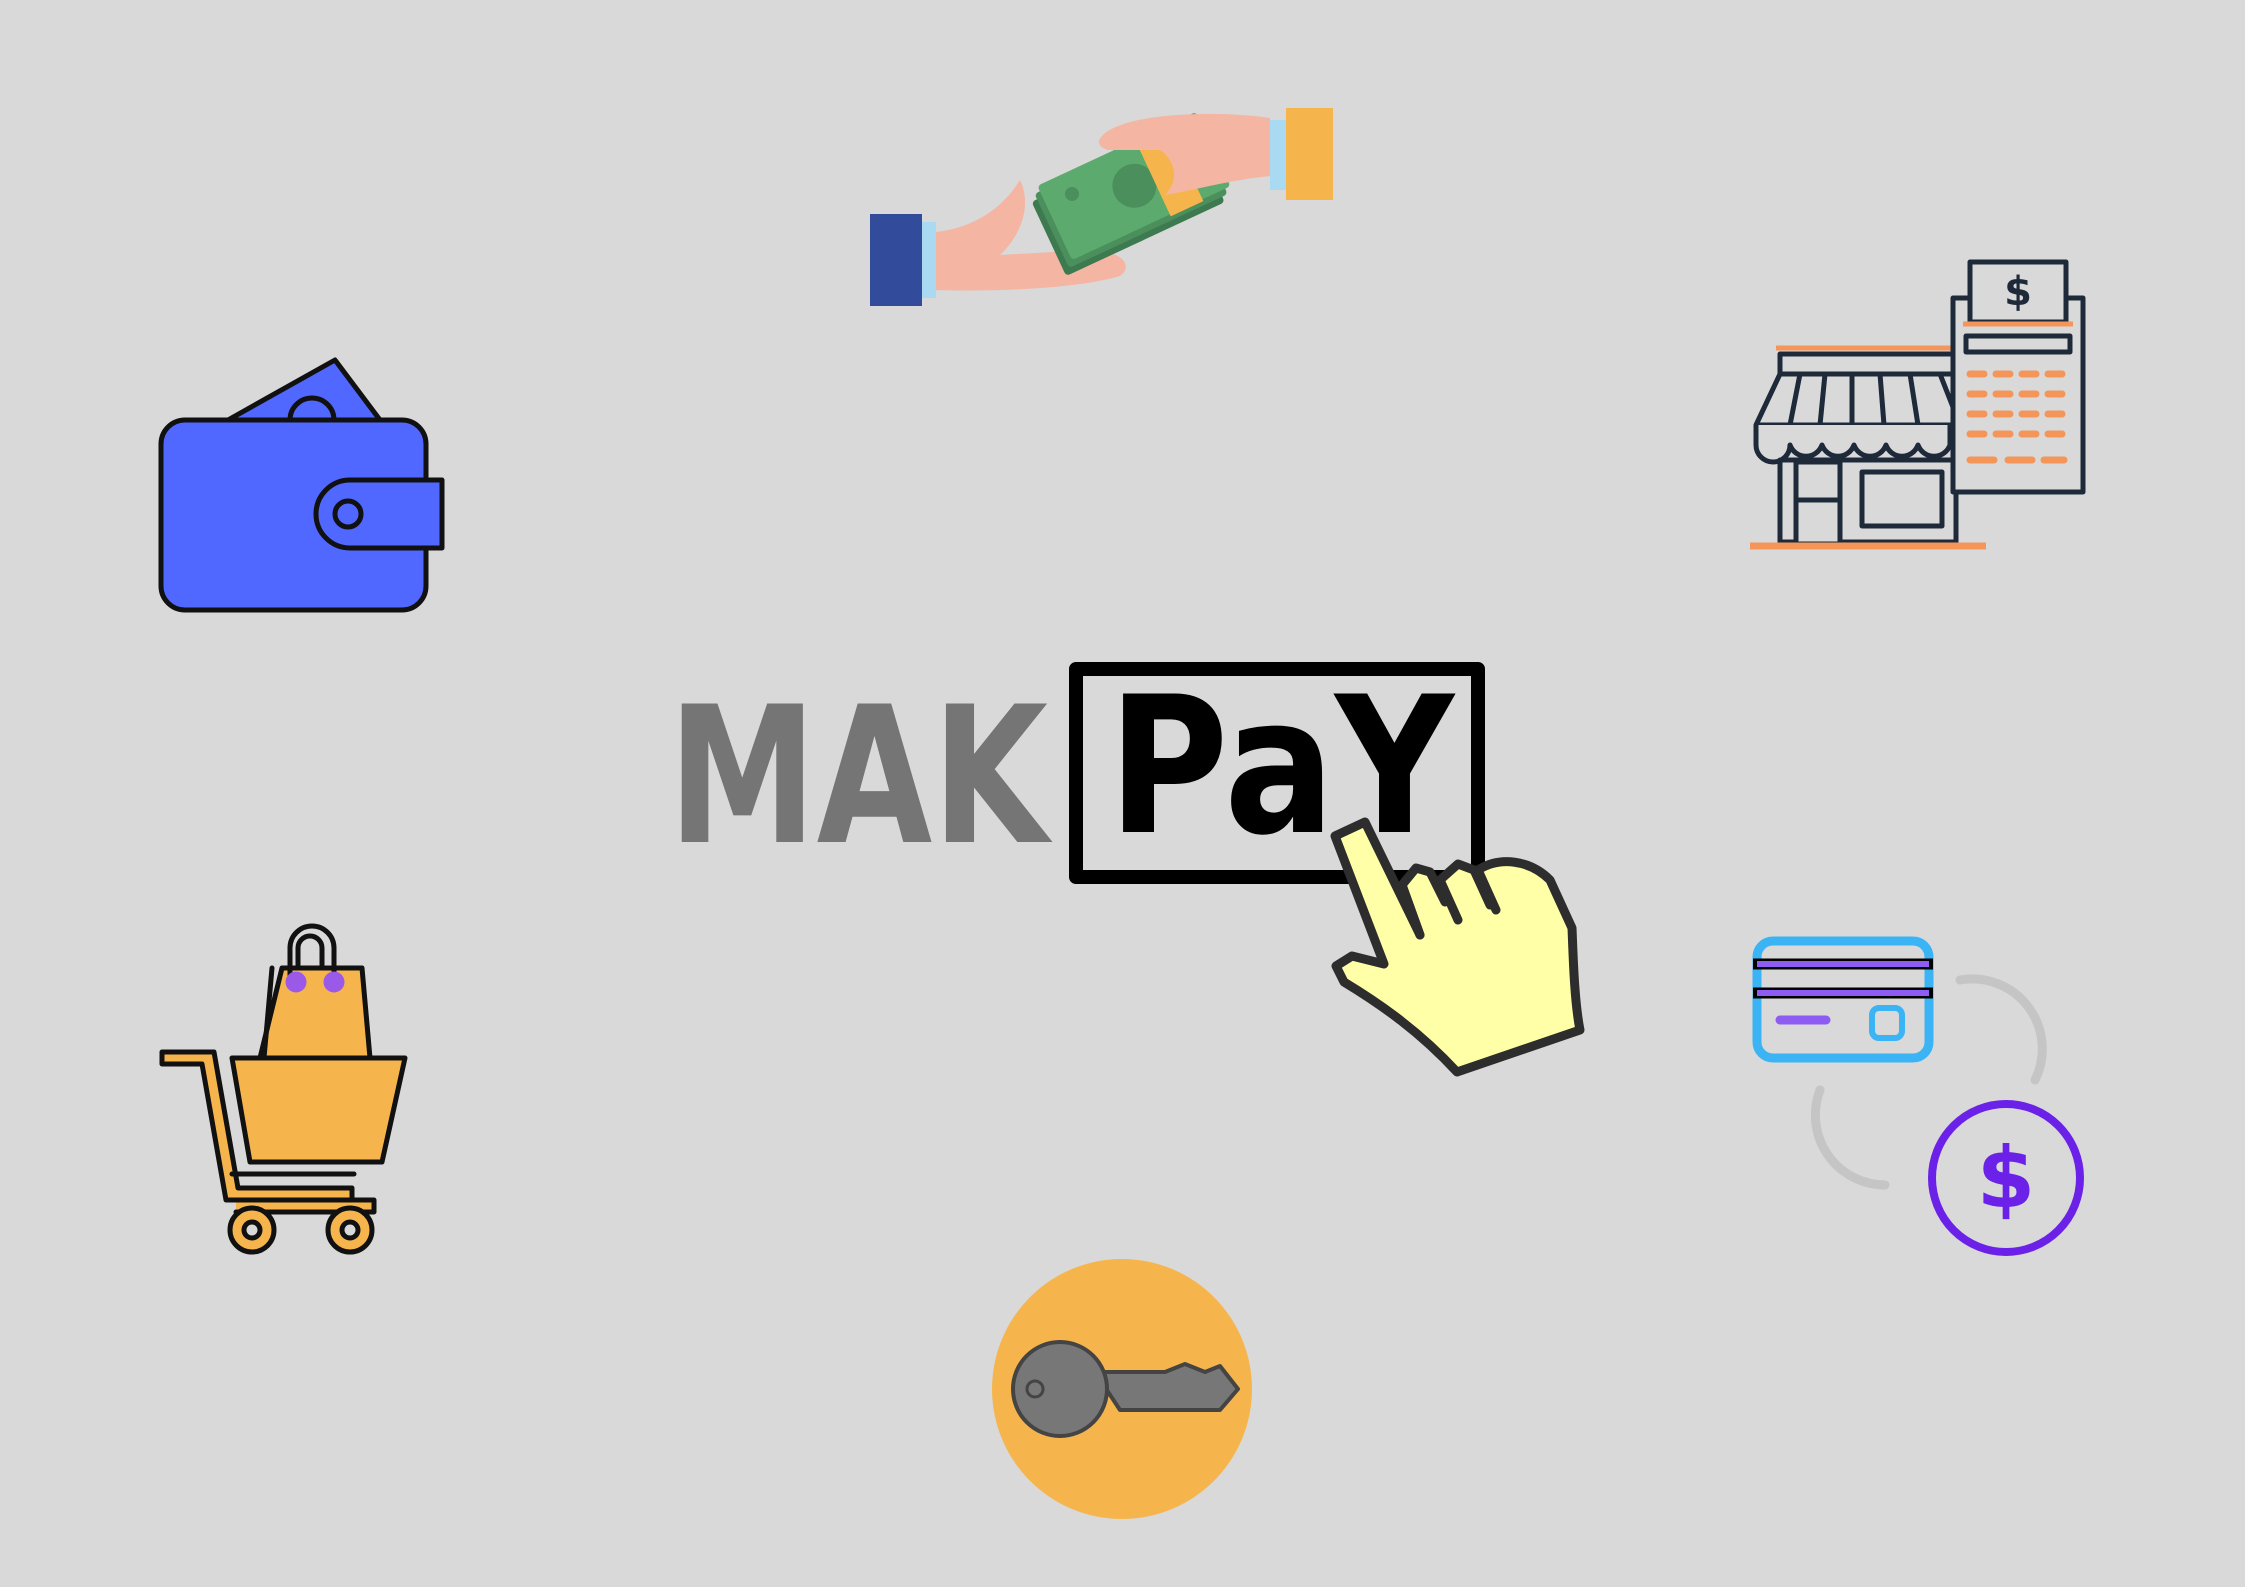 This screenshot has height=1587, width=2245. What do you see at coordinates (860, 776) in the screenshot?
I see `logo-mak-text: MAK` at bounding box center [860, 776].